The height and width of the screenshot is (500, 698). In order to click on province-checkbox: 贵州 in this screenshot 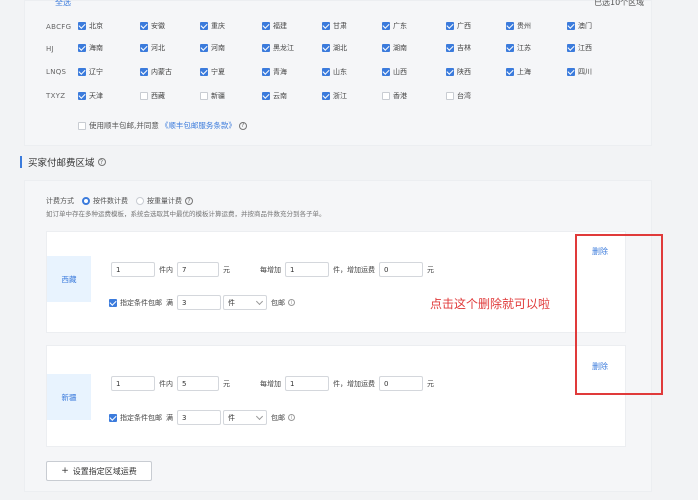, I will do `click(518, 26)`.